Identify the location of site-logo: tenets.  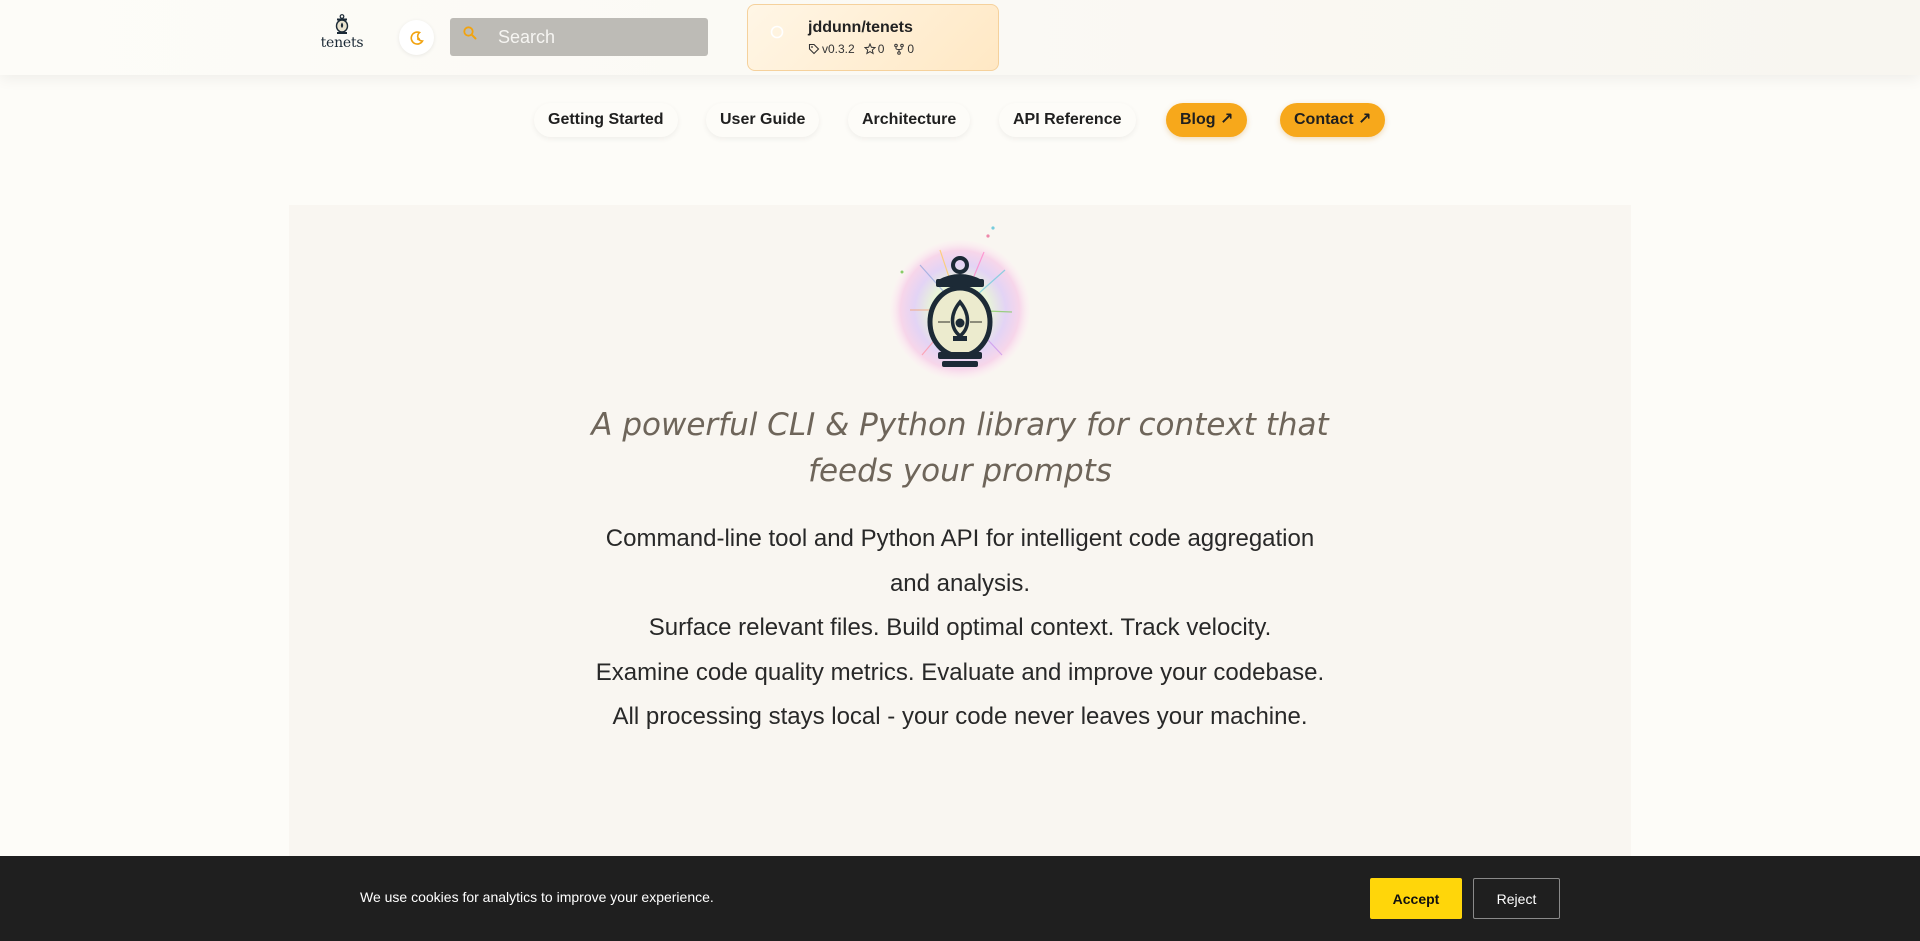
(342, 37).